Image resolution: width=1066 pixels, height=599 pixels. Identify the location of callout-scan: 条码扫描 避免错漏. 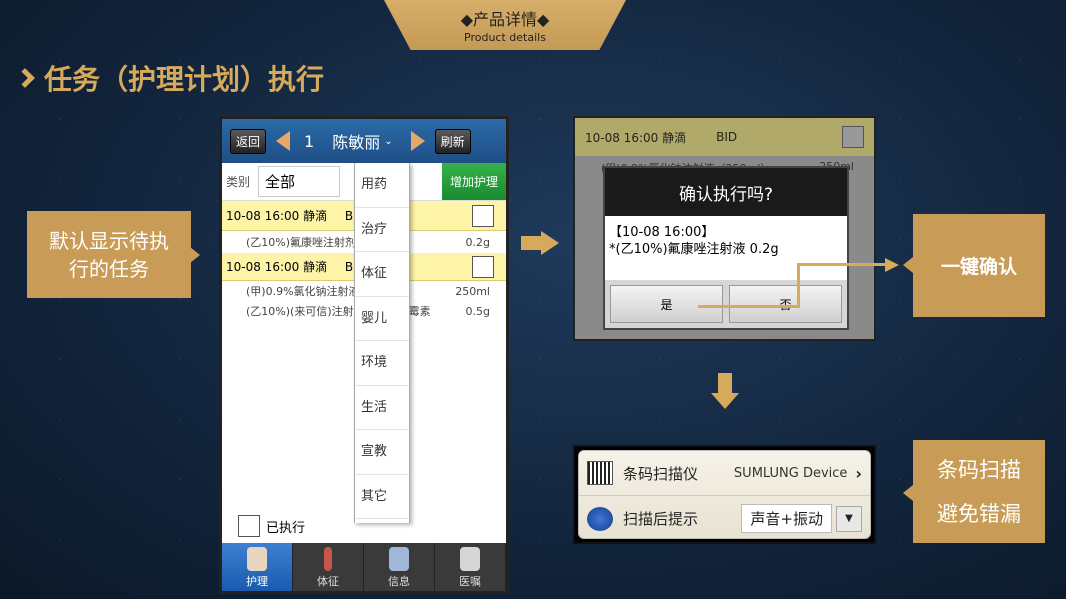
(979, 491).